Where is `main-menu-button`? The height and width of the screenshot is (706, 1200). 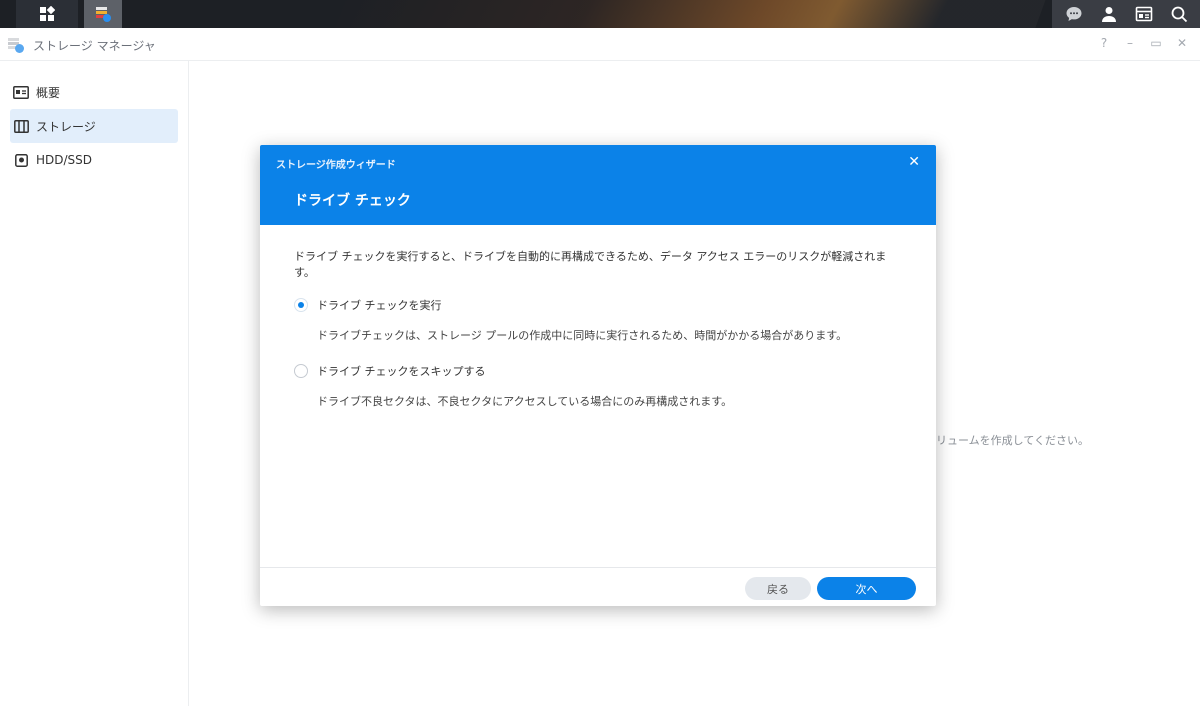
main-menu-button is located at coordinates (47, 14).